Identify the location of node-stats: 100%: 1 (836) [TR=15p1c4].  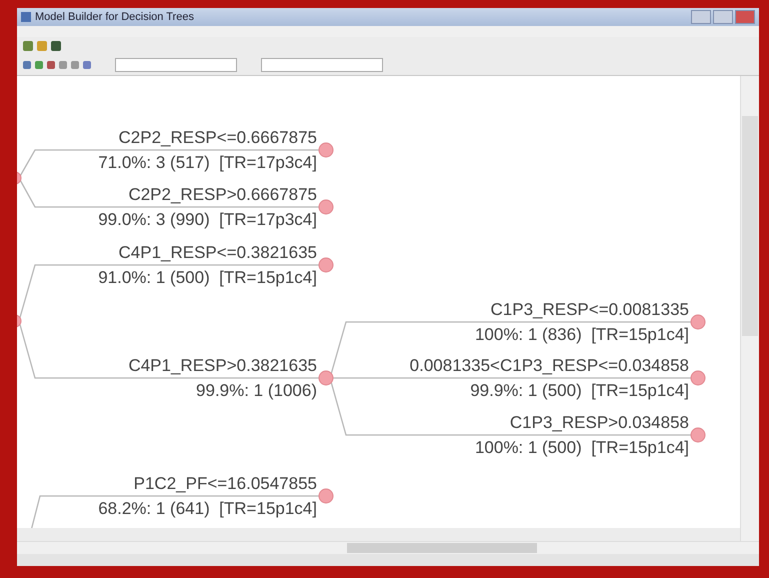
(581, 335).